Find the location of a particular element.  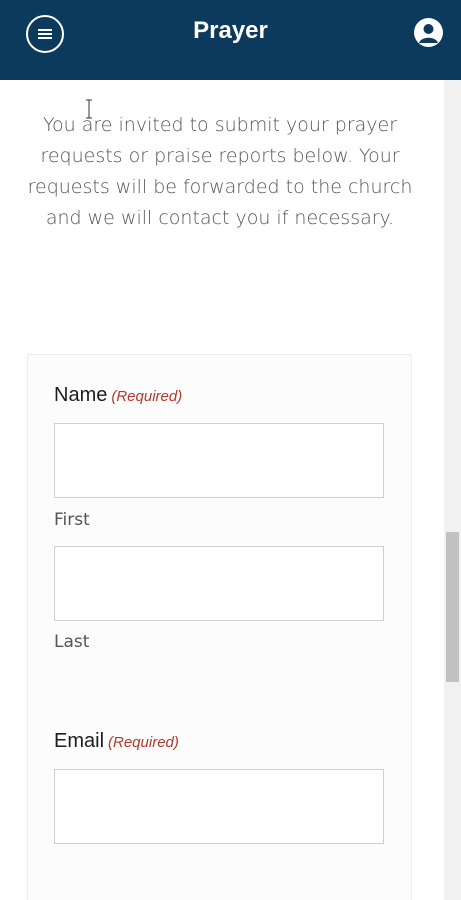

email-label-text: Email is located at coordinates (79, 741).